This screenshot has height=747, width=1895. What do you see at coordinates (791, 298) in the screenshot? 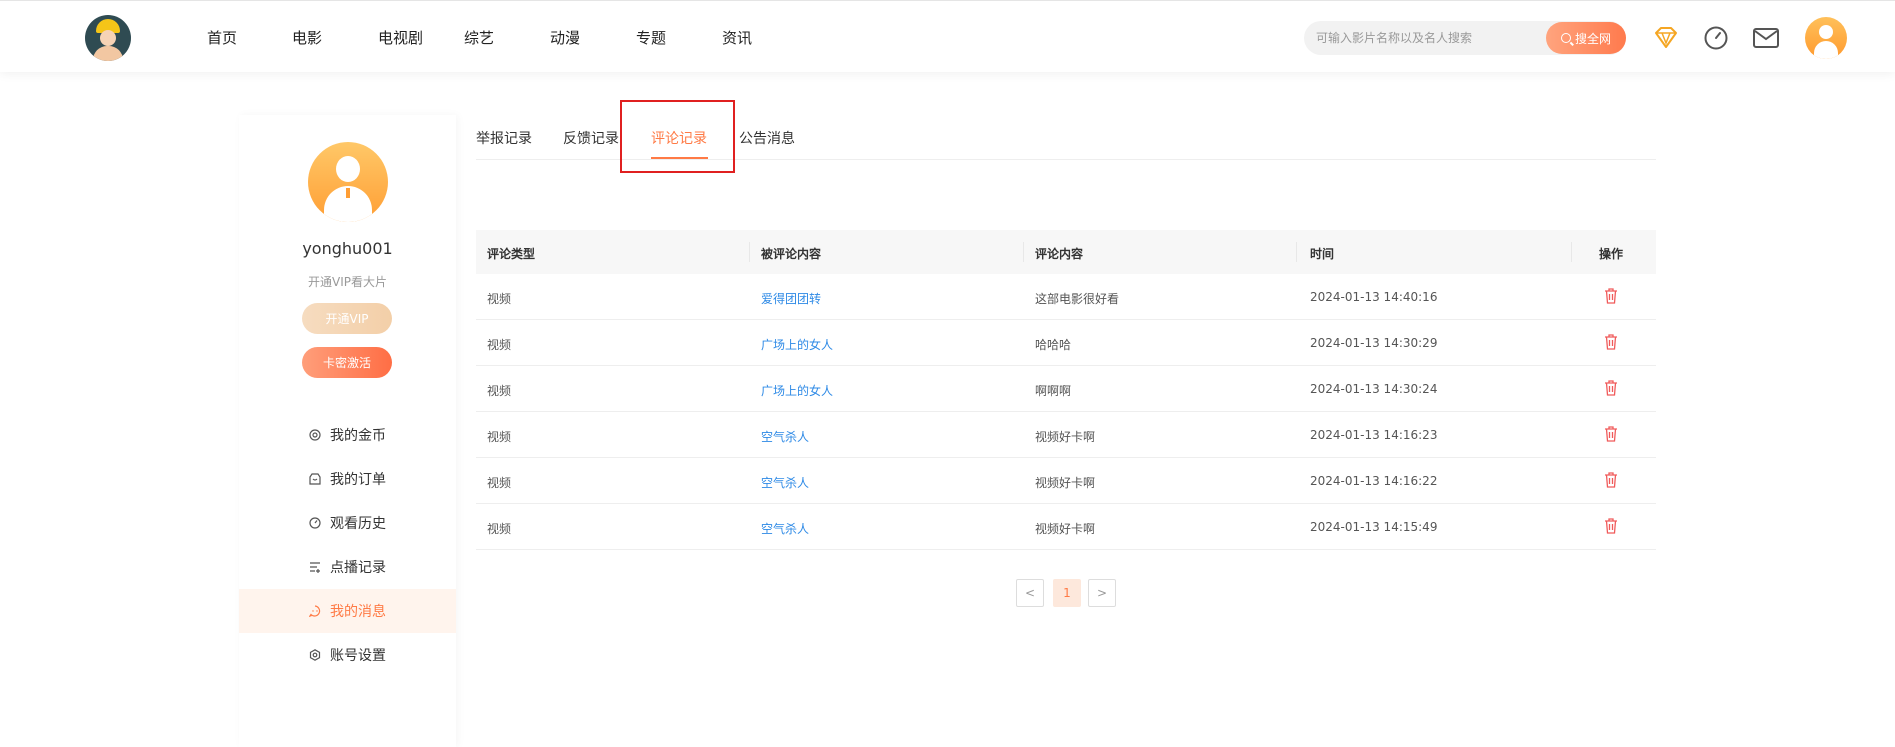
I see `cell-target-link: 爱得团团转` at bounding box center [791, 298].